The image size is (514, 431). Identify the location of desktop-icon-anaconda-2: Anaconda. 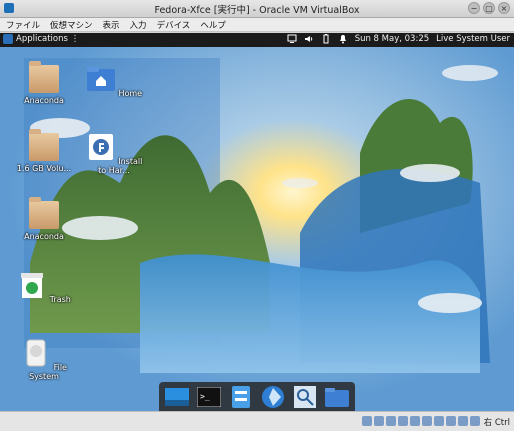
(44, 219).